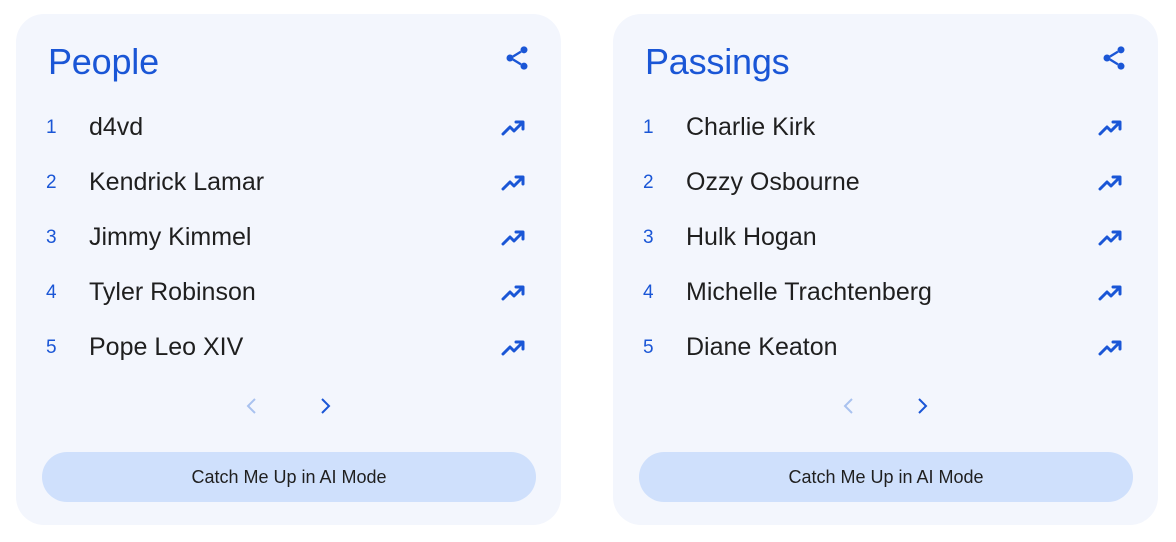 Image resolution: width=1176 pixels, height=542 pixels. I want to click on list-item: 4 Michelle Trachtenberg, so click(885, 292).